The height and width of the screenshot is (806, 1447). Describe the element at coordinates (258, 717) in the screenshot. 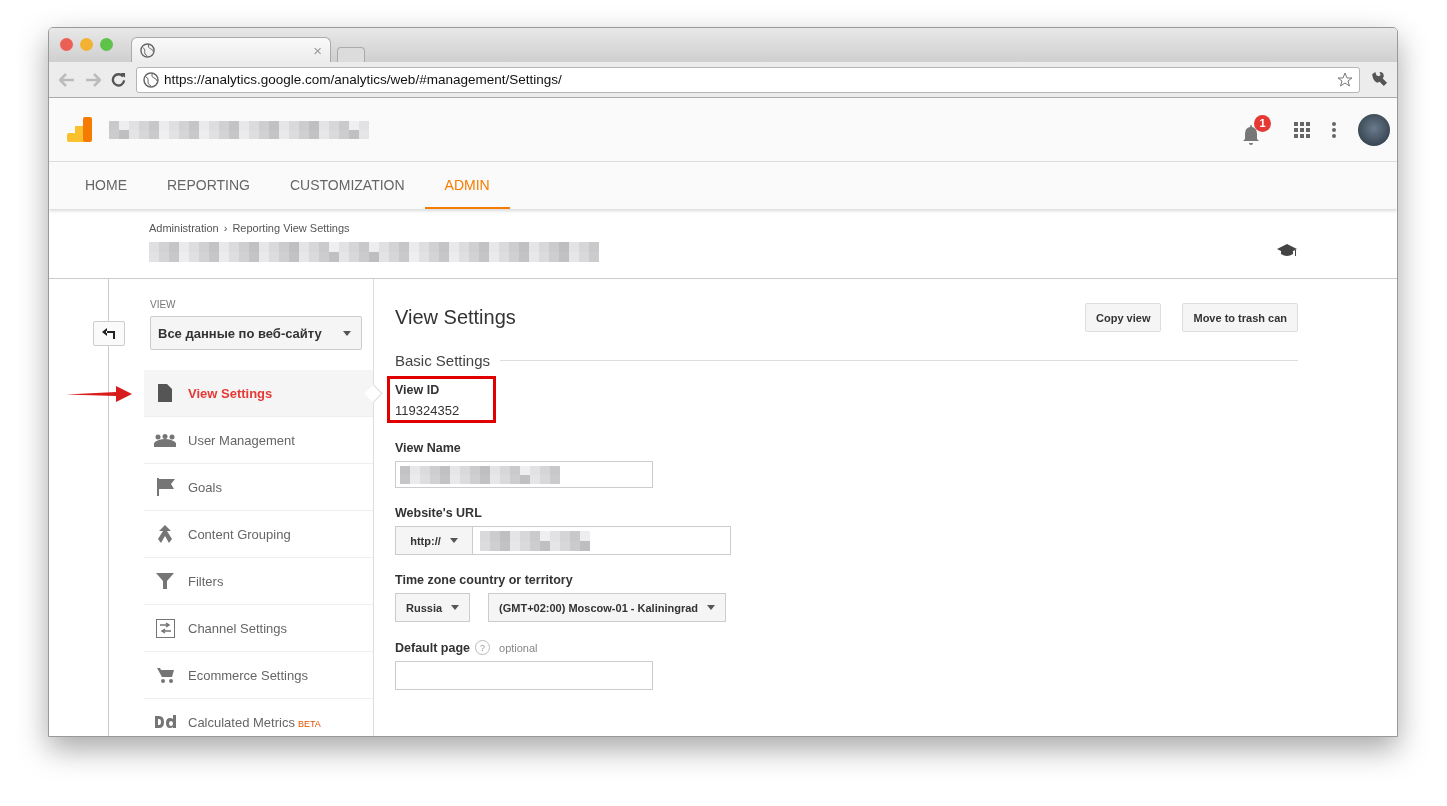

I see `sidebar-item: Calculated Metrics BETA` at that location.